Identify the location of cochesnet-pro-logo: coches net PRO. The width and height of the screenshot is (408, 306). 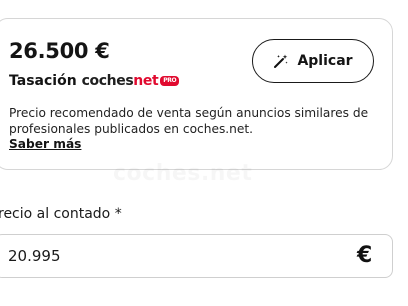
(131, 81).